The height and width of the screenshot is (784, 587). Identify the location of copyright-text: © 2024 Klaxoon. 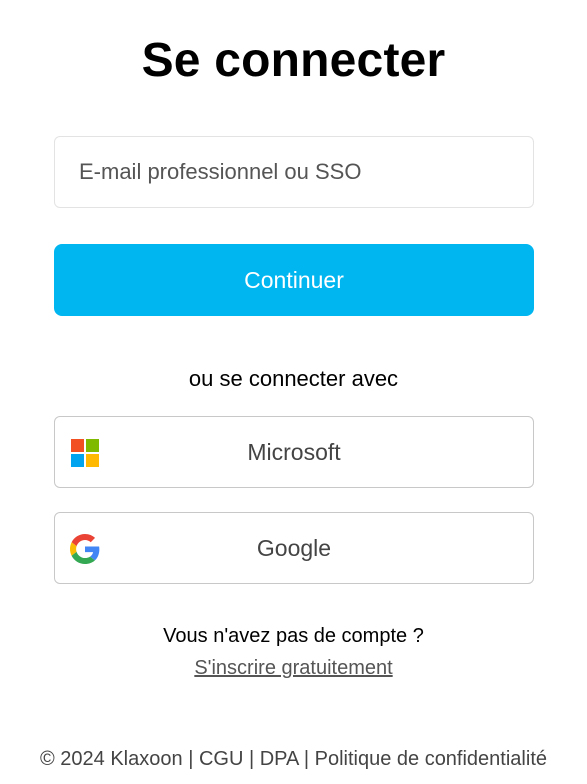
(111, 759).